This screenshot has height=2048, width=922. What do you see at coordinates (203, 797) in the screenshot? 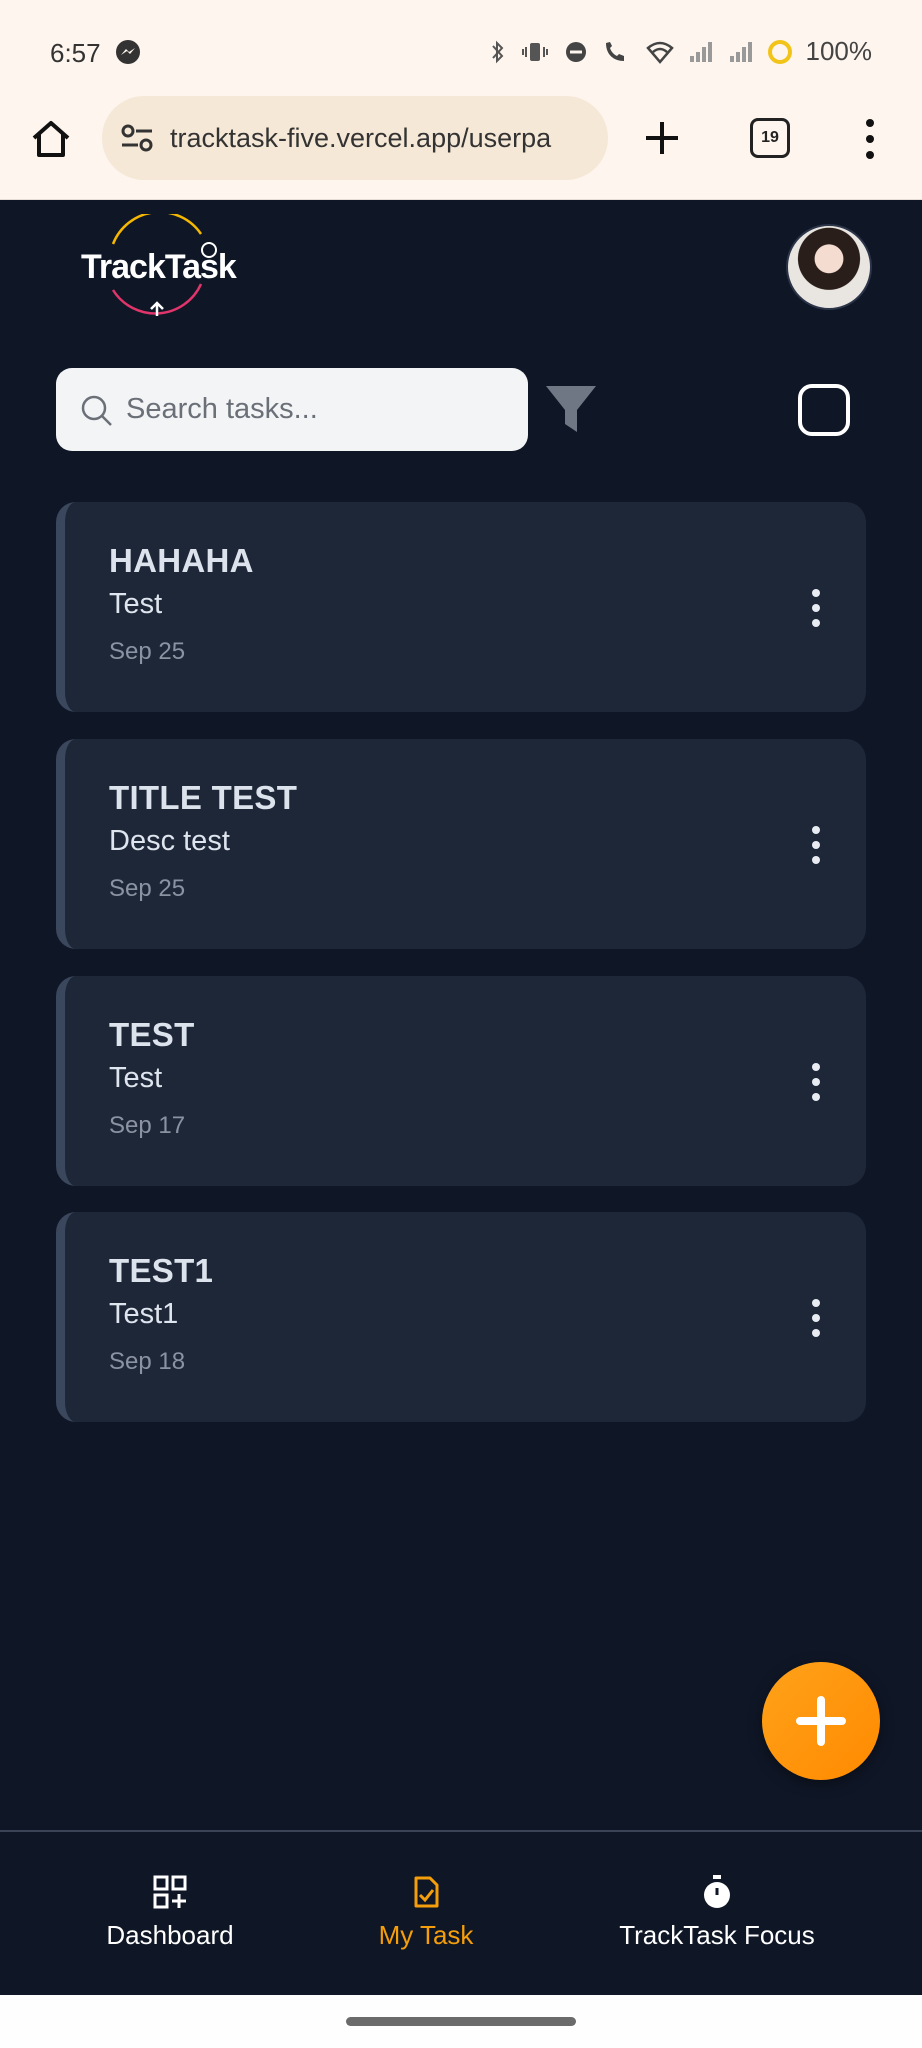
I see `task-title: TITLE TEST` at bounding box center [203, 797].